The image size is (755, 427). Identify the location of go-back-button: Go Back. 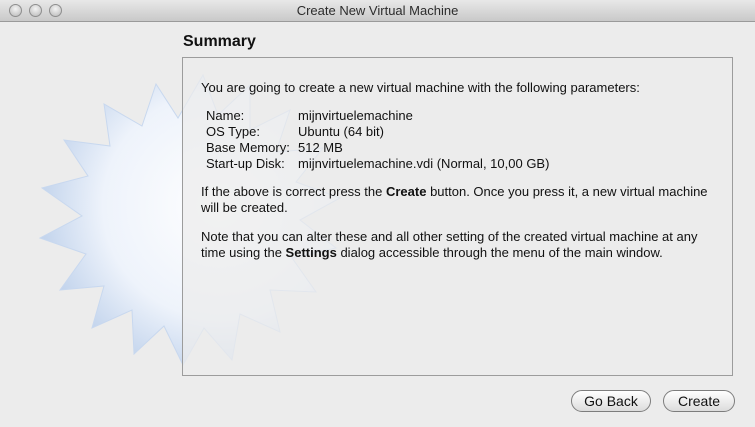
(611, 401).